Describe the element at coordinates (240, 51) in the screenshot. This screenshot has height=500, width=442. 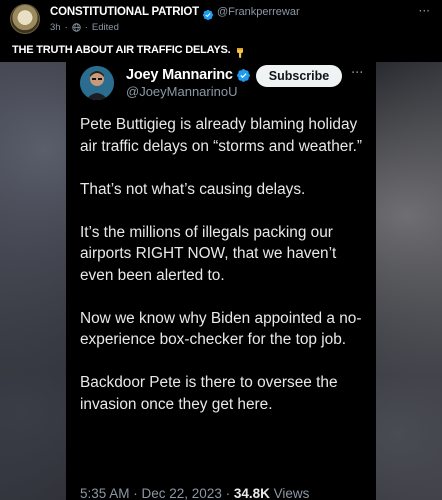
I see `pointing-down-hand-icon` at that location.